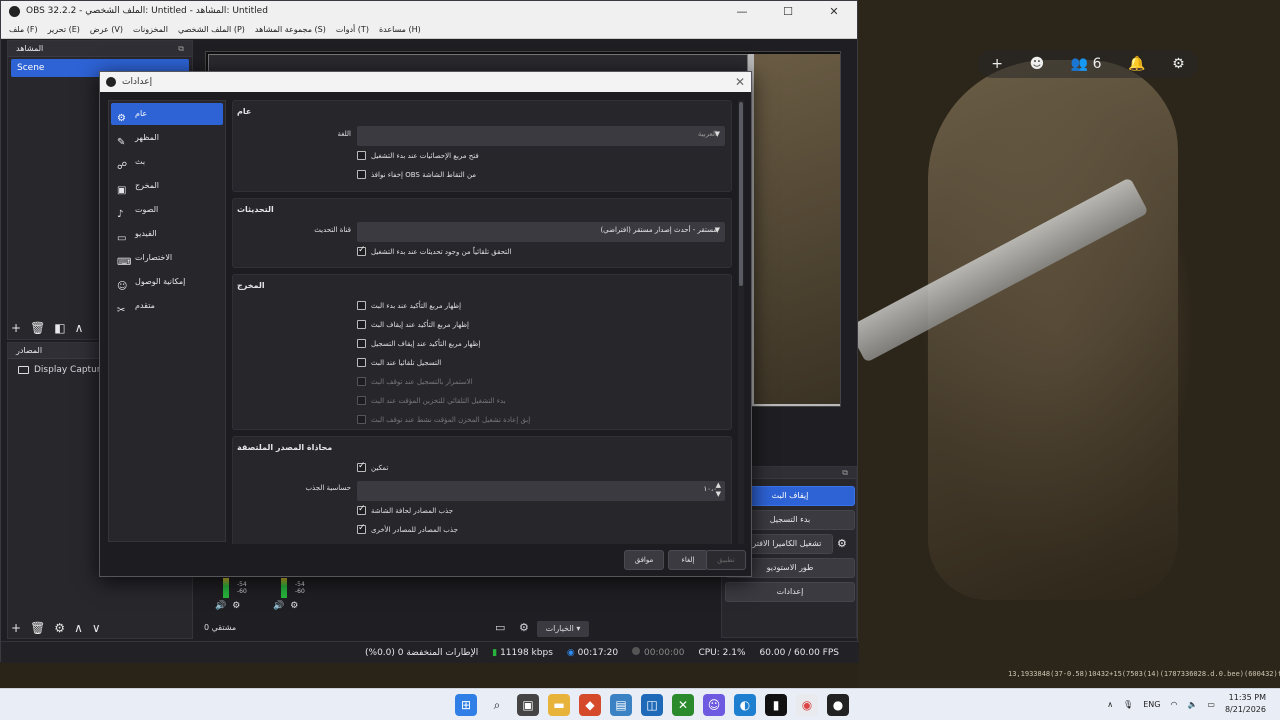  What do you see at coordinates (167, 114) in the screenshot?
I see `sidebar-item-general: ⚙ عام` at bounding box center [167, 114].